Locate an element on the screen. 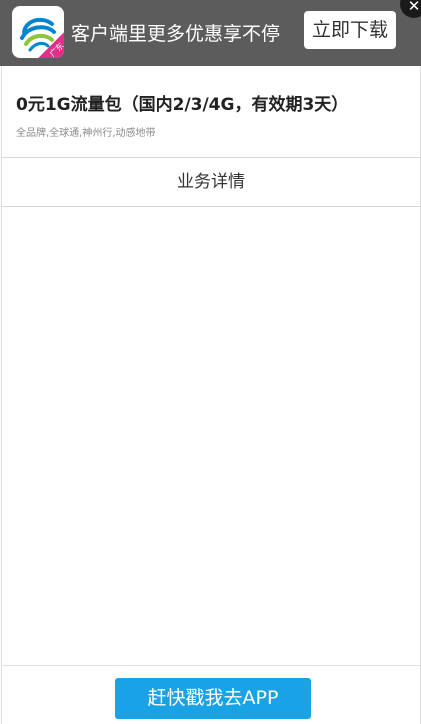 This screenshot has width=421, height=724. close-icon: ✕ is located at coordinates (410, 9).